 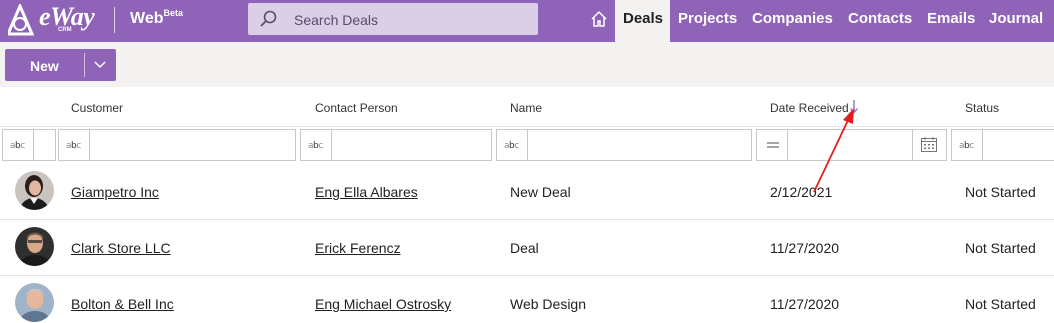 What do you see at coordinates (65, 30) in the screenshot?
I see `logo-subtext: CRM` at bounding box center [65, 30].